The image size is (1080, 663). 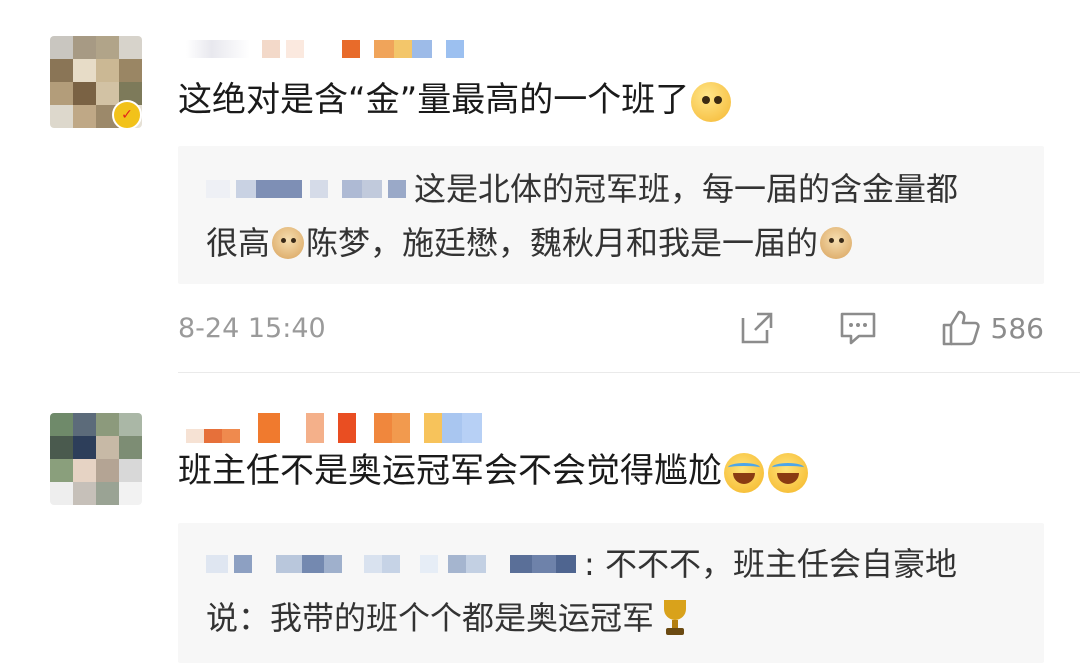 I want to click on like-count: 586, so click(x=1017, y=328).